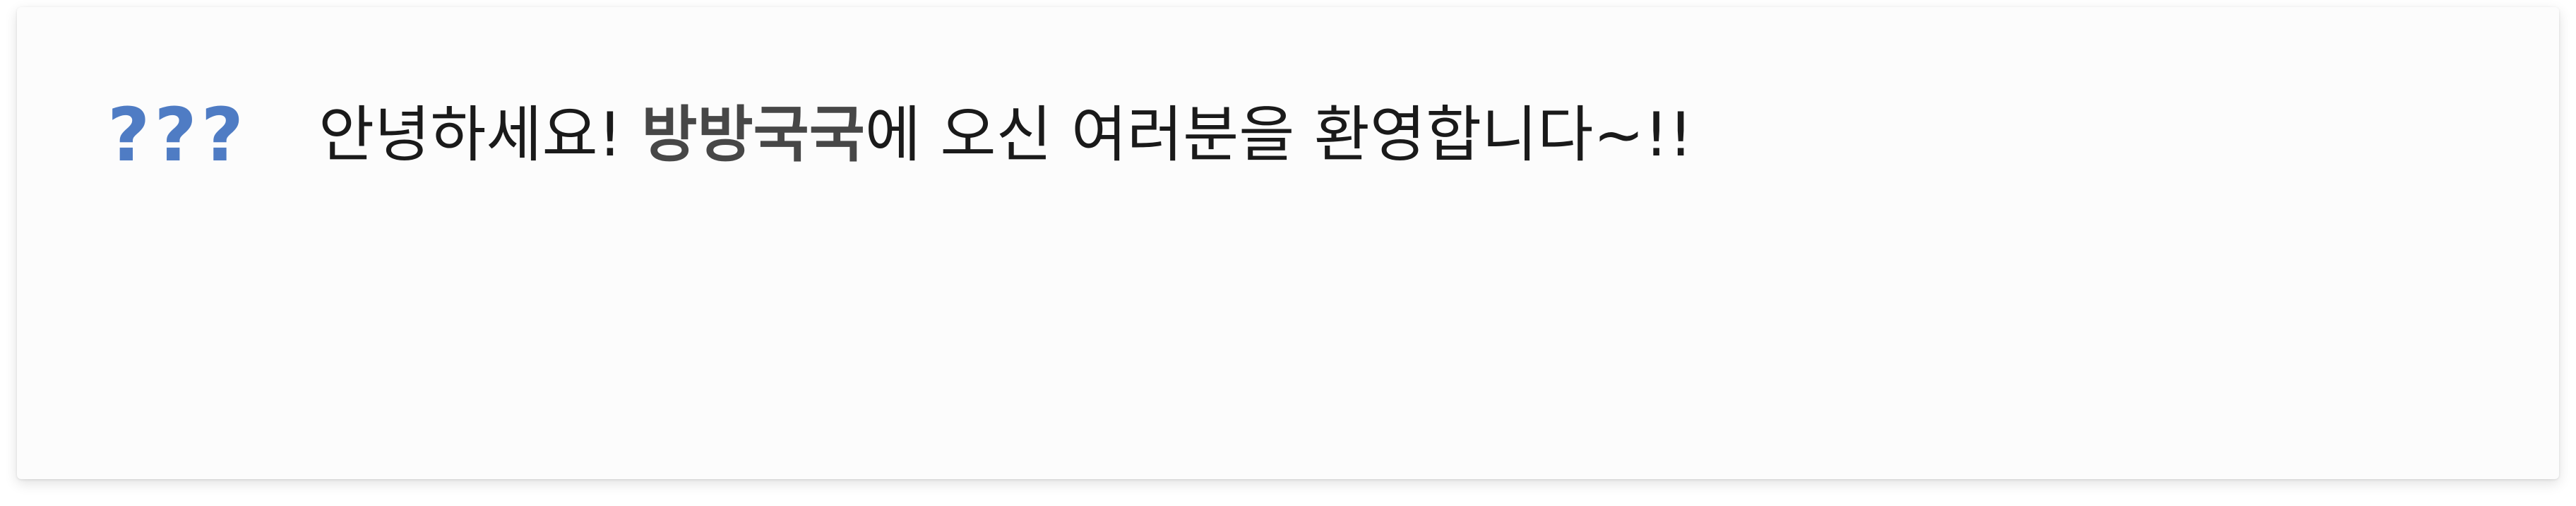  I want to click on greeting-text-before: 안녕하세요!, so click(480, 135).